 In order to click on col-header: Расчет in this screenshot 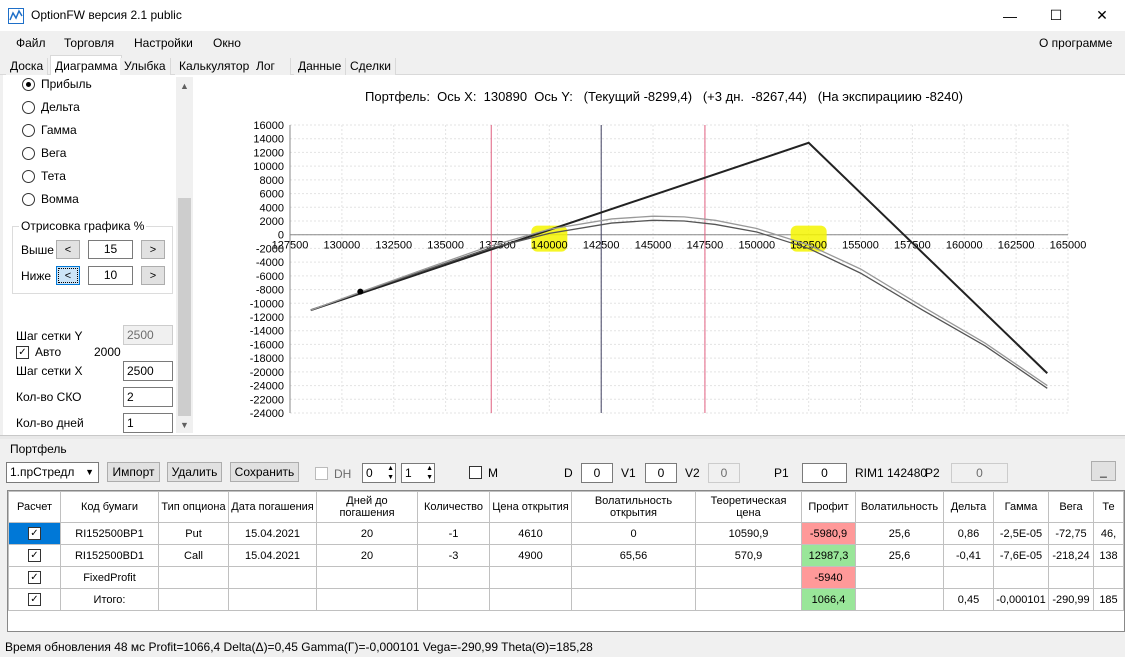, I will do `click(34, 507)`.